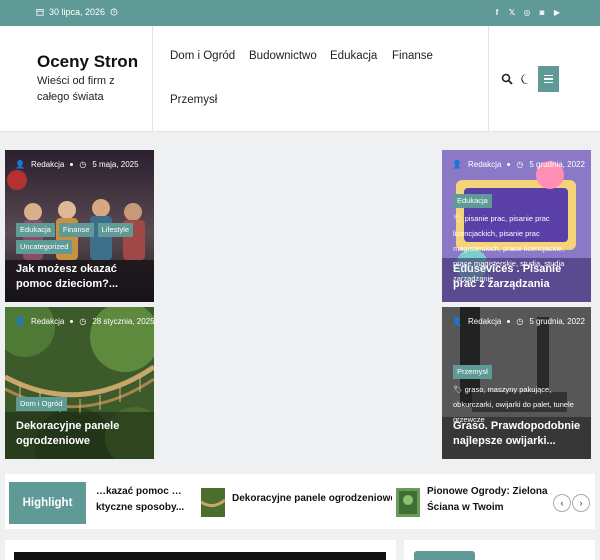 This screenshot has width=600, height=560. Describe the element at coordinates (283, 56) in the screenshot. I see `nav-item-budownictwo: Budownictwo` at that location.